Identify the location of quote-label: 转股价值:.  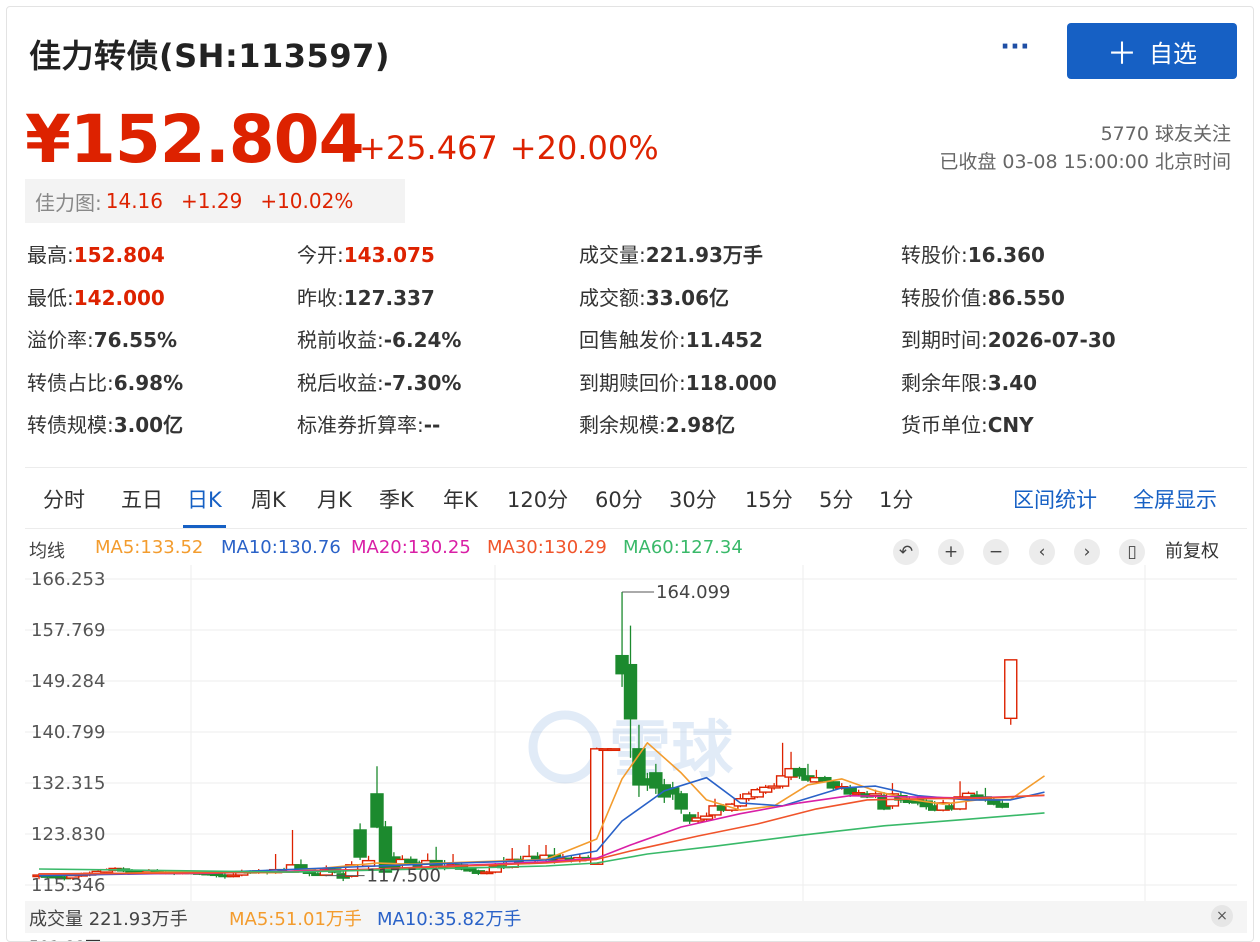
(944, 297).